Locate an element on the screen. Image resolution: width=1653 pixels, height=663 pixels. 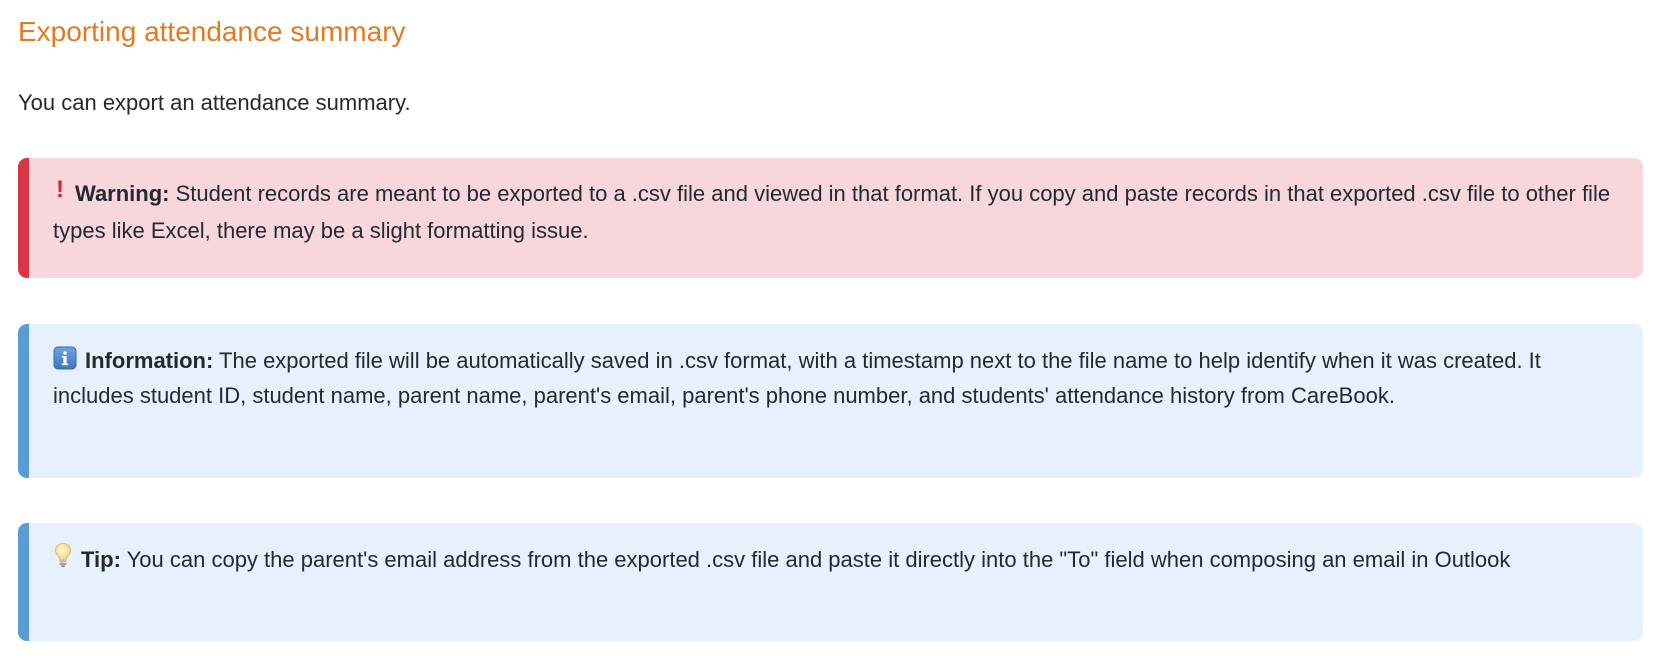
lightbulb-icon is located at coordinates (63, 555).